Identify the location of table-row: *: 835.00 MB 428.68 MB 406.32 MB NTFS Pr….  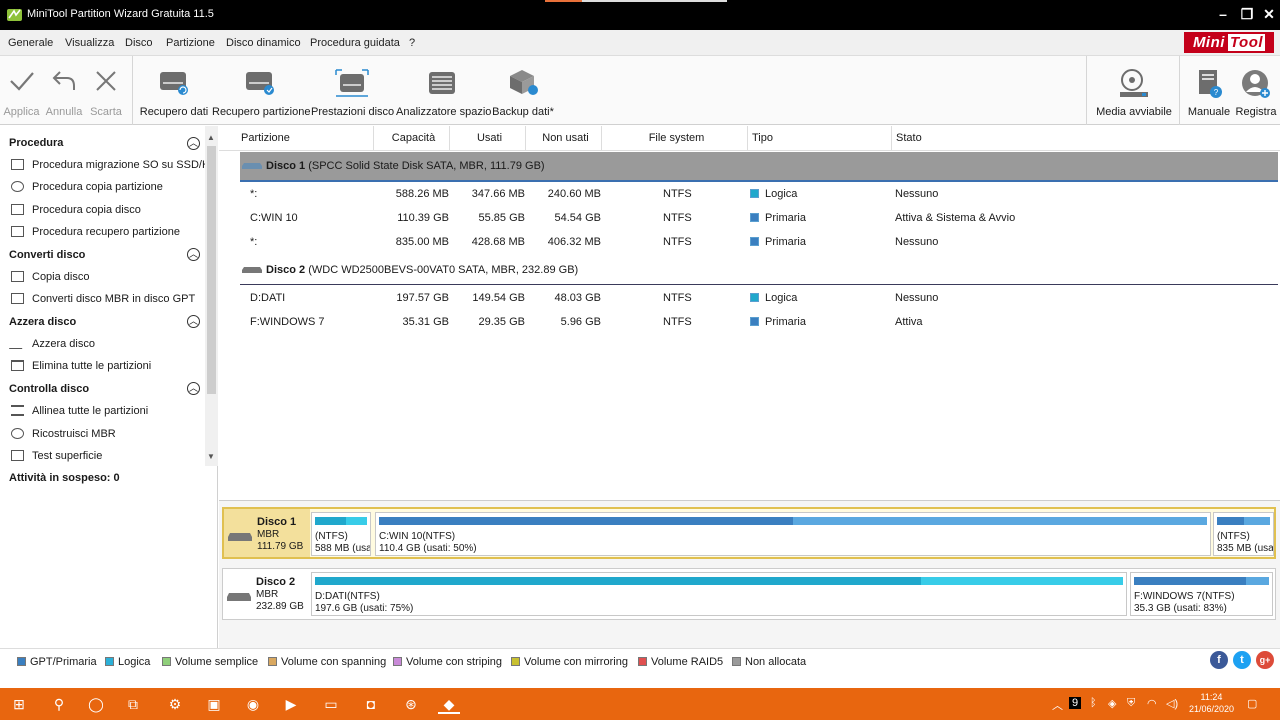
(759, 242).